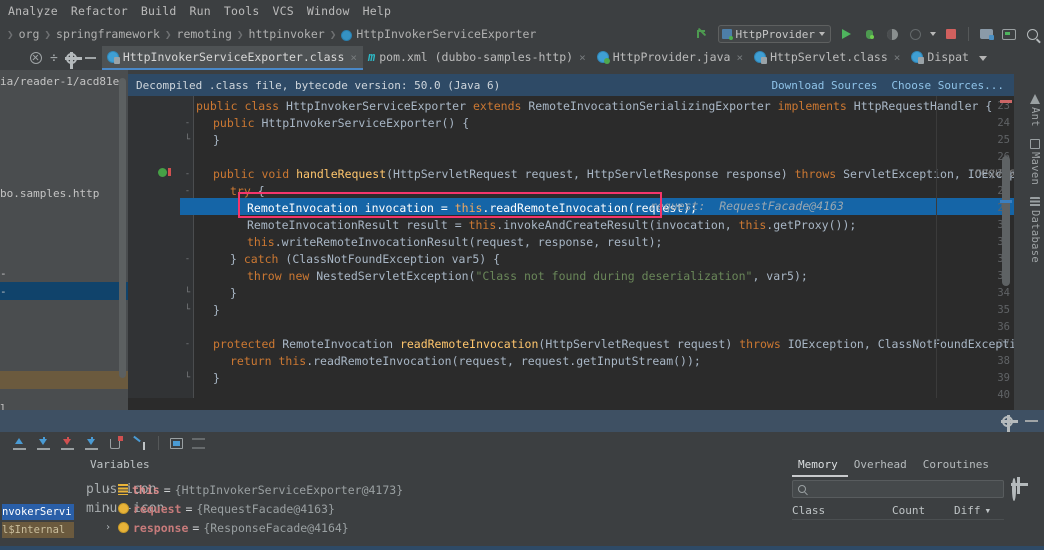 Image resolution: width=1044 pixels, height=550 pixels. I want to click on run-icon, so click(846, 34).